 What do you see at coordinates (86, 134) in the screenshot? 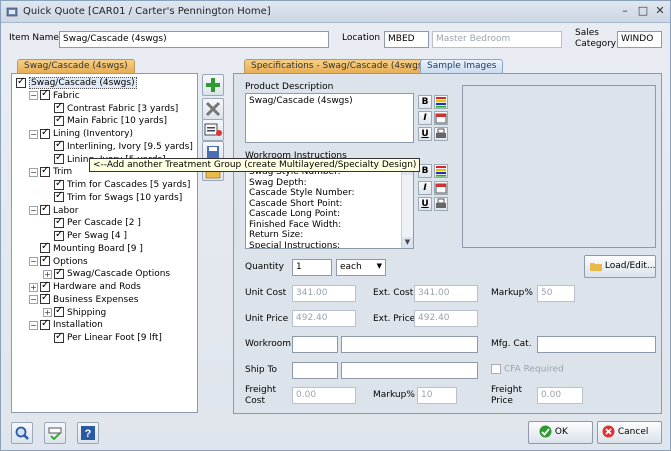
I see `tree-item: Lining (Inventory)` at bounding box center [86, 134].